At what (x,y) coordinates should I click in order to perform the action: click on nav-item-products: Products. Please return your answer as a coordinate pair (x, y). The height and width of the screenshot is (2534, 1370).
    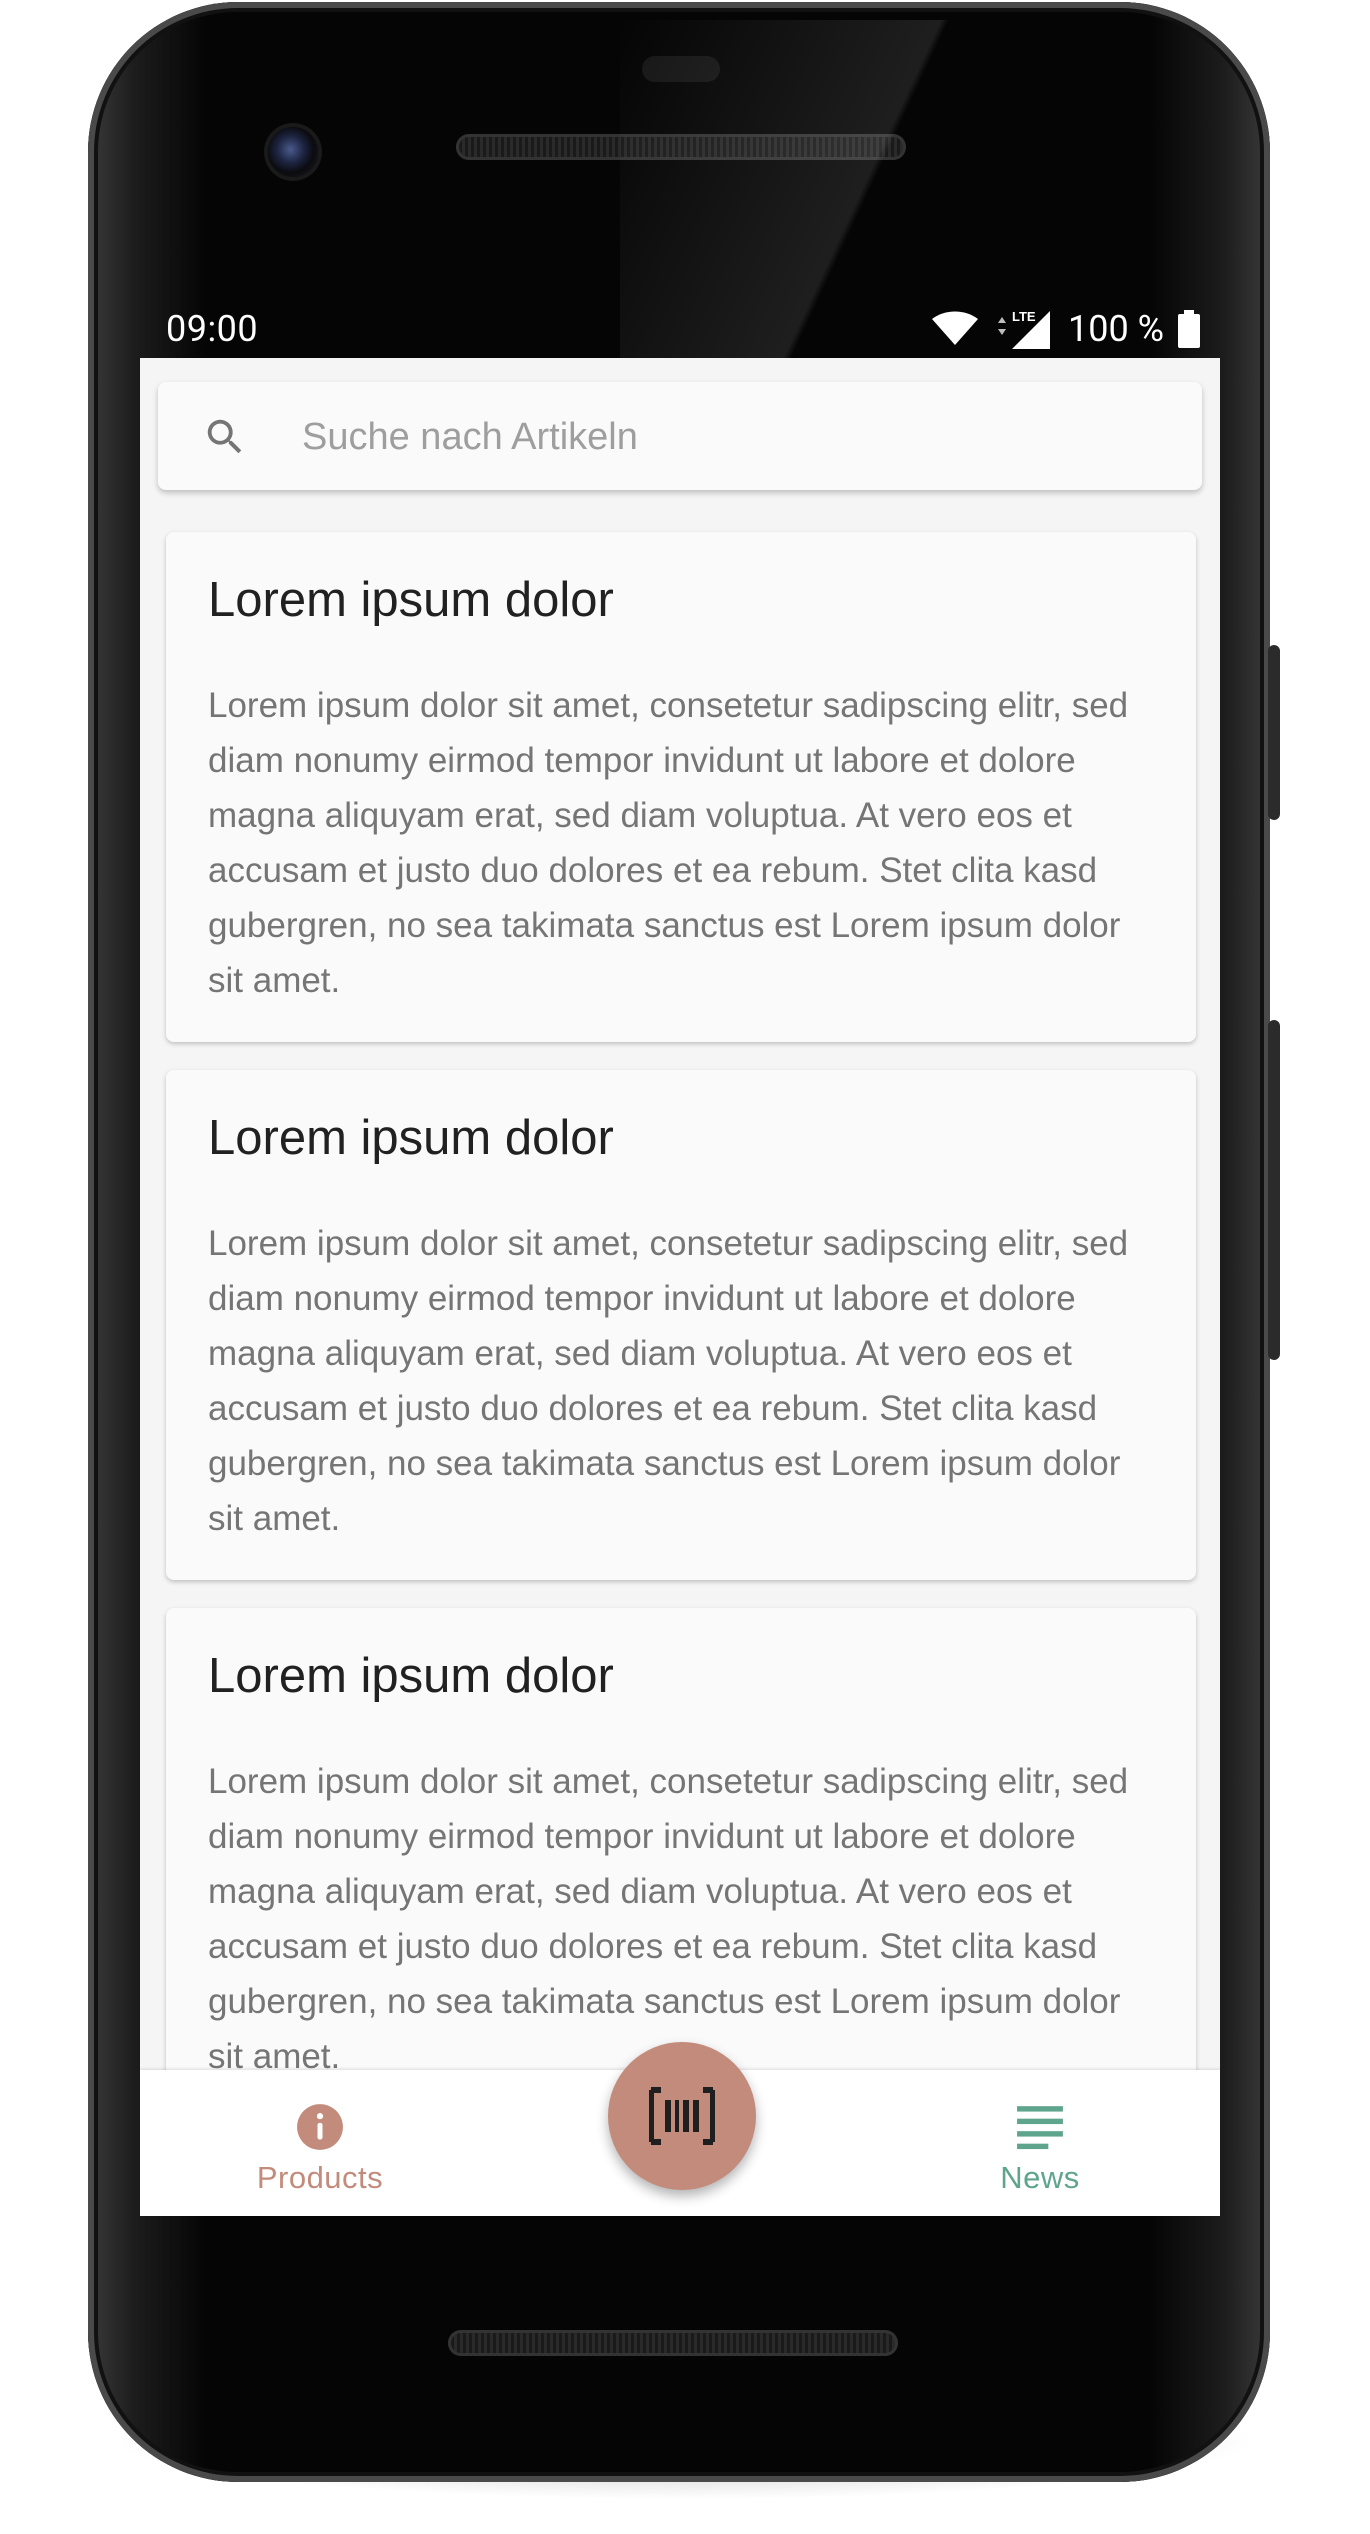
    Looking at the image, I should click on (320, 2143).